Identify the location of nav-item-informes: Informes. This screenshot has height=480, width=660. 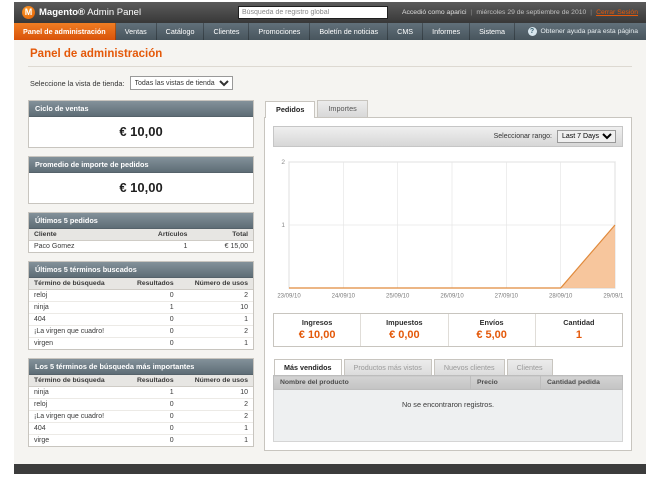
(447, 31).